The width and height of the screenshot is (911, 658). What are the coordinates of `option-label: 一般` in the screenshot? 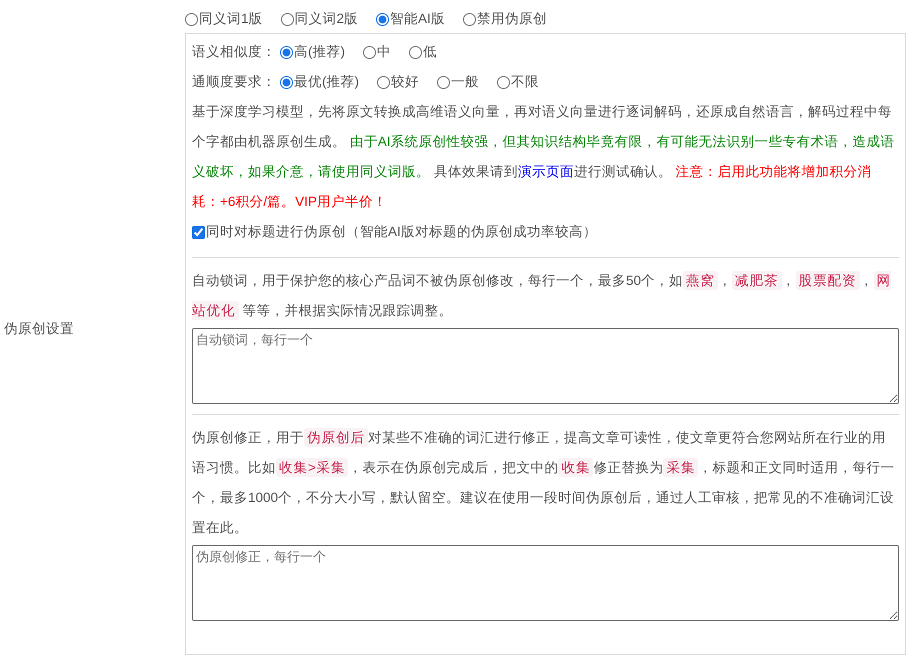 It's located at (465, 82).